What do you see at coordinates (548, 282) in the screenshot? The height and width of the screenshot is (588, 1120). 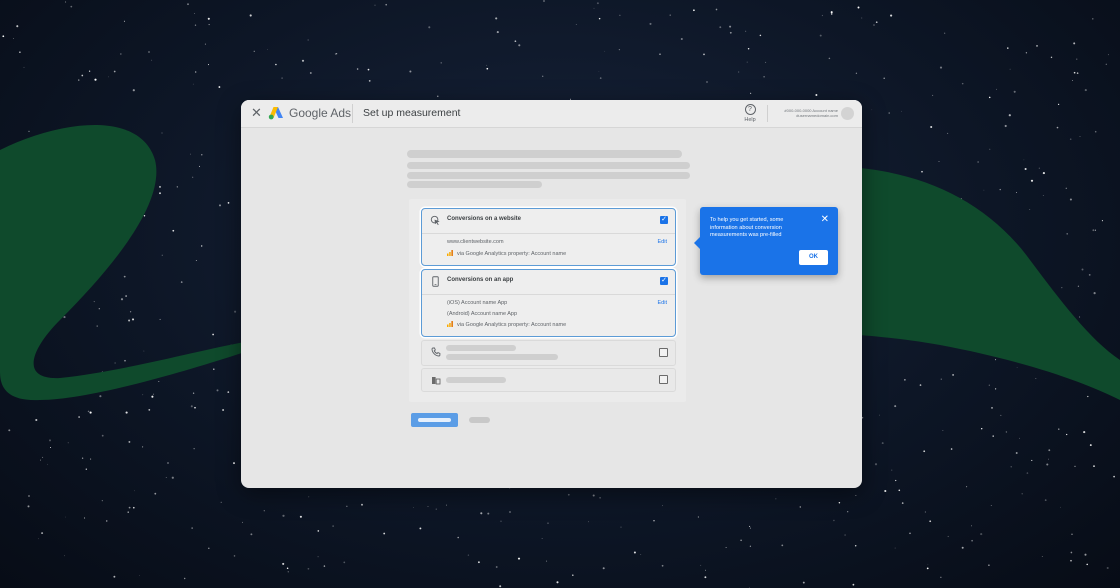 I see `card-header: Conversions on an app ✓` at bounding box center [548, 282].